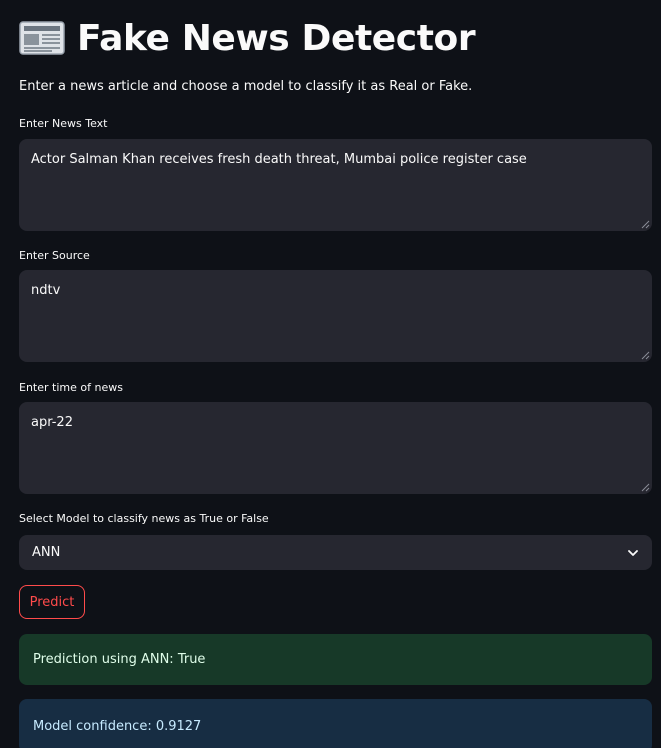 Image resolution: width=661 pixels, height=748 pixels. I want to click on predict-button: Predict, so click(52, 602).